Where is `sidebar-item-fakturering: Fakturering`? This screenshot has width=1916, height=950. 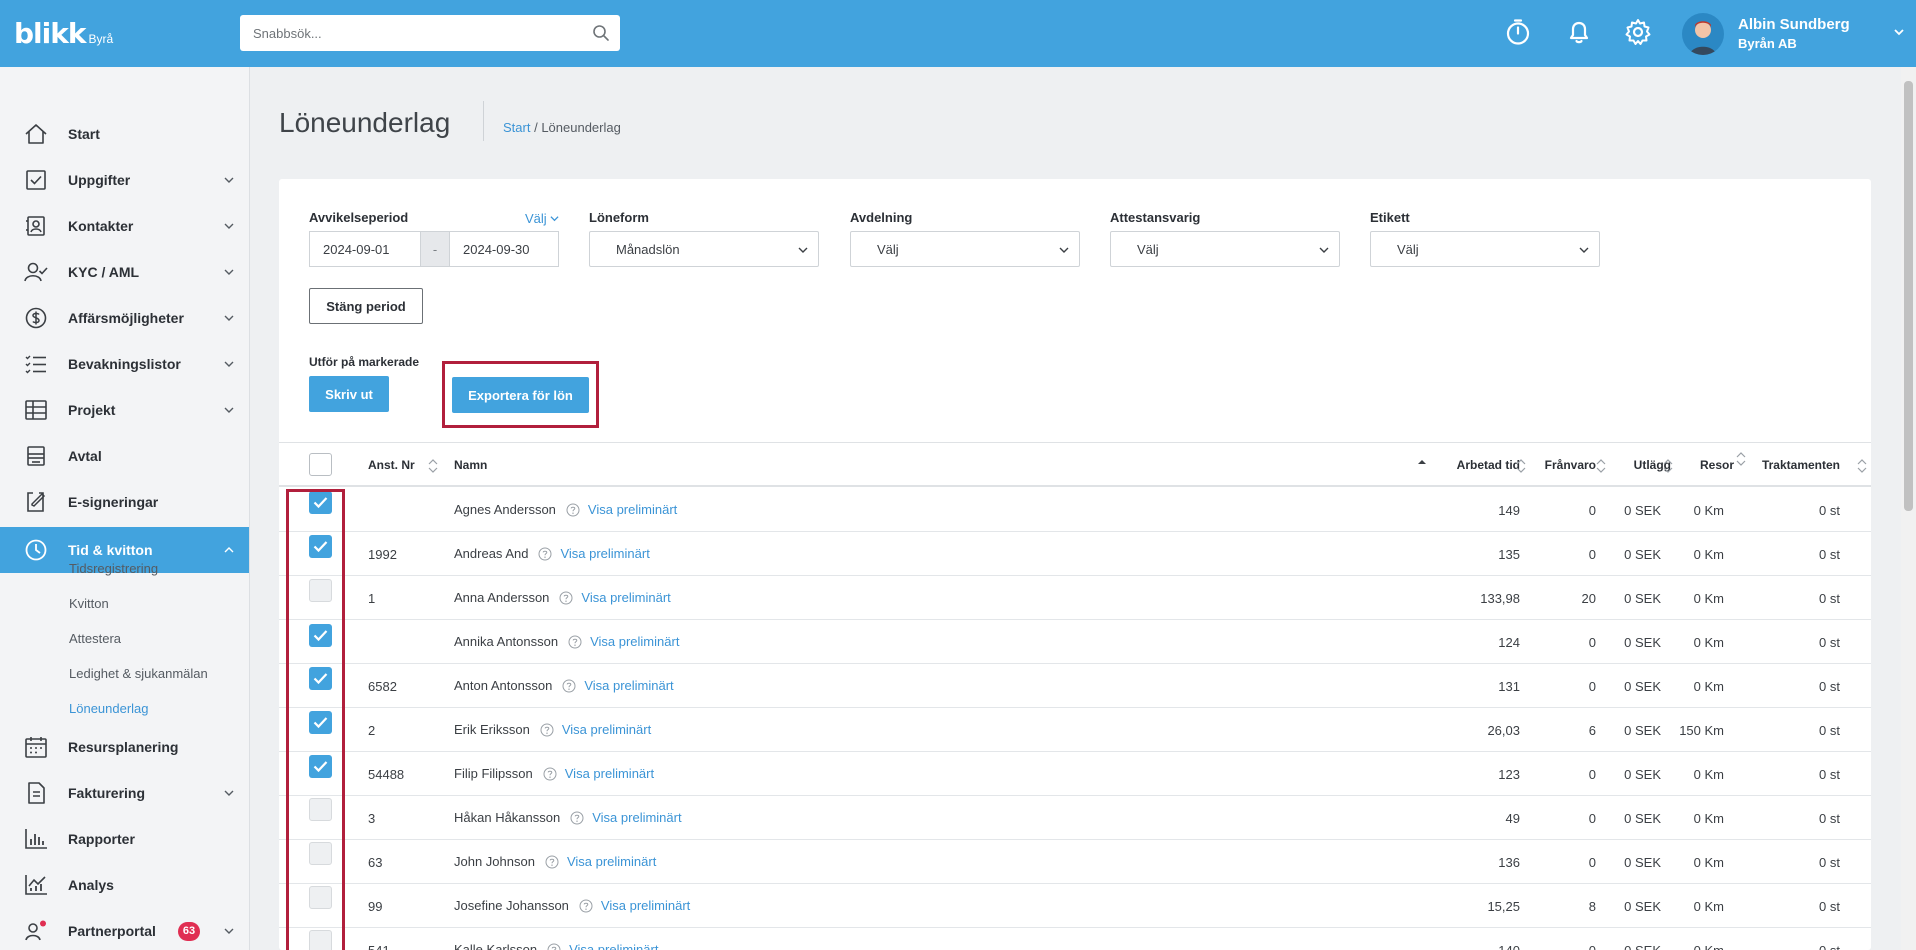 sidebar-item-fakturering: Fakturering is located at coordinates (124, 793).